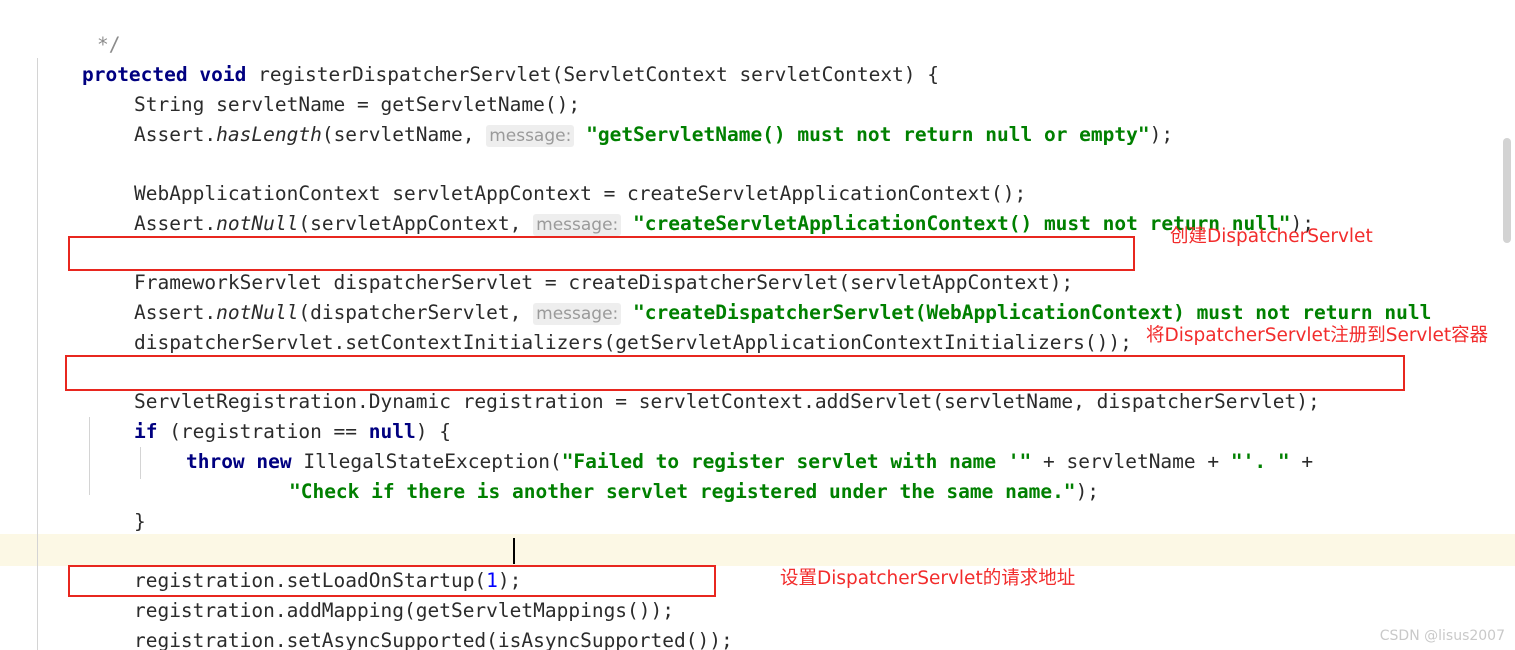 This screenshot has width=1515, height=650. Describe the element at coordinates (1508, 325) in the screenshot. I see `vertical-scrollbar-track` at that location.